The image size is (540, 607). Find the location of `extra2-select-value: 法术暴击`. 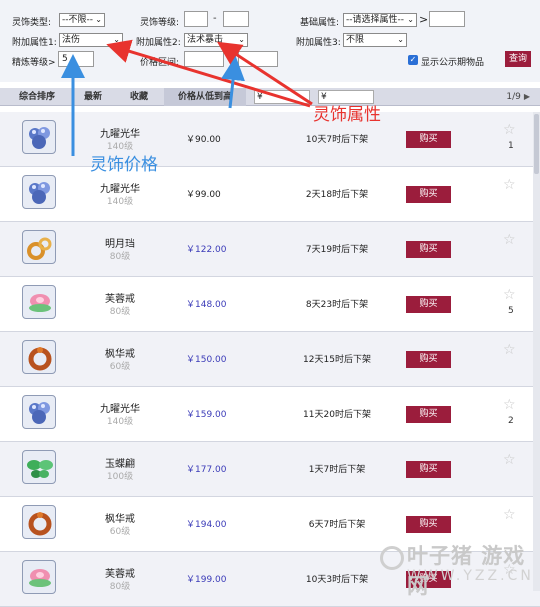

extra2-select-value: 法术暴击 is located at coordinates (205, 40).